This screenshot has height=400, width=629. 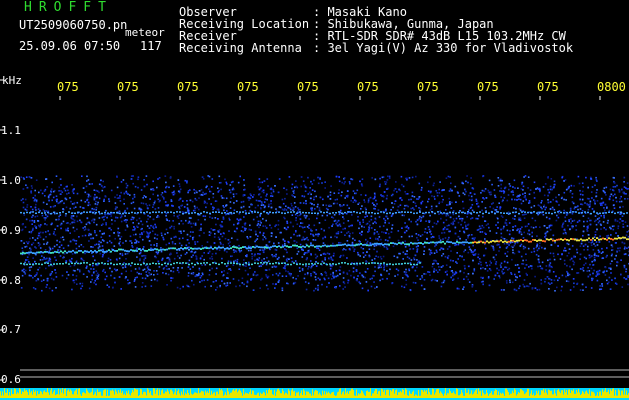 I want to click on y-tick-label: 0.7, so click(x=11, y=329).